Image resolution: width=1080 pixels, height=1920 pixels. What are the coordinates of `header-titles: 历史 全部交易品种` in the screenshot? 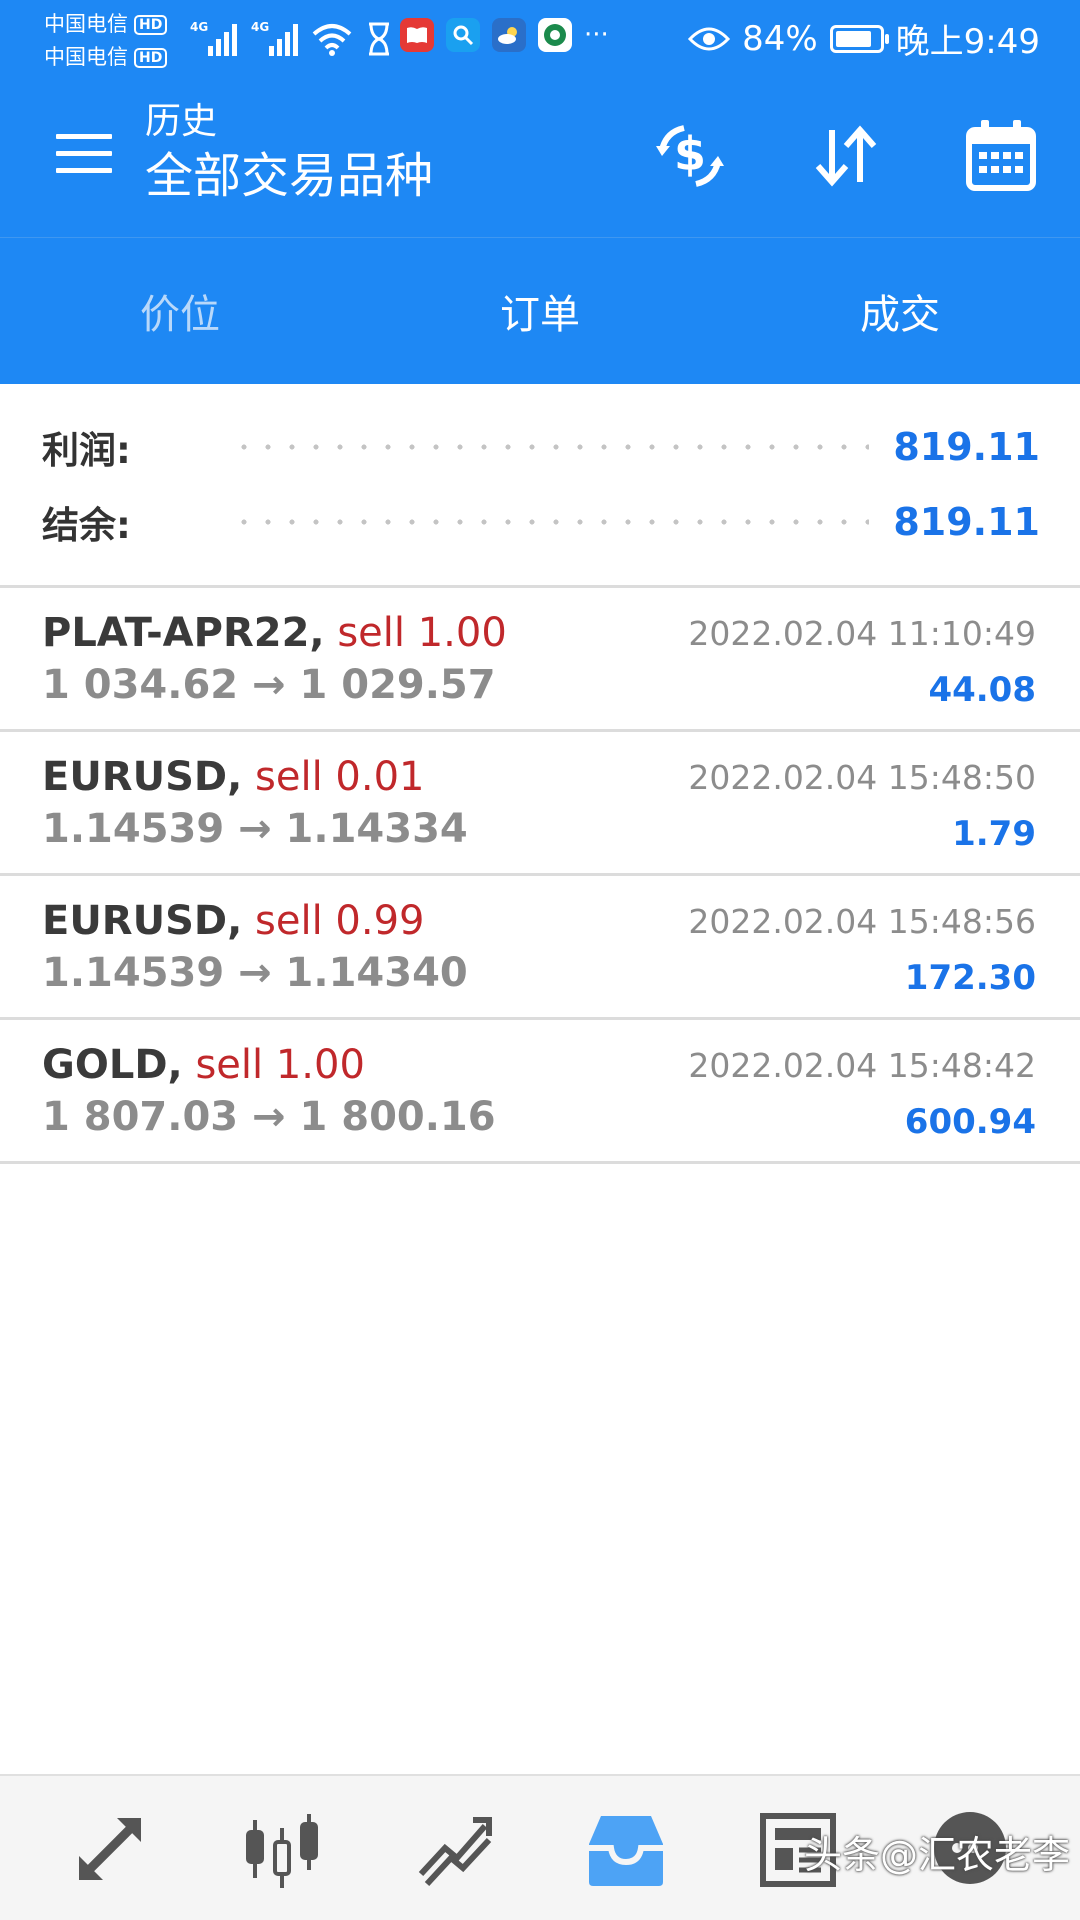 It's located at (289, 154).